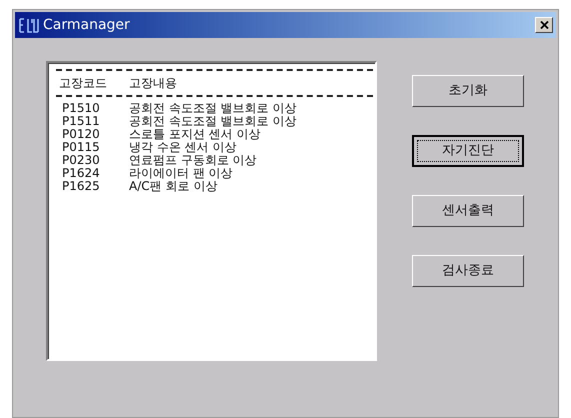  Describe the element at coordinates (194, 134) in the screenshot. I see `fault-description: 스로틀 포지션 센서 이상` at that location.